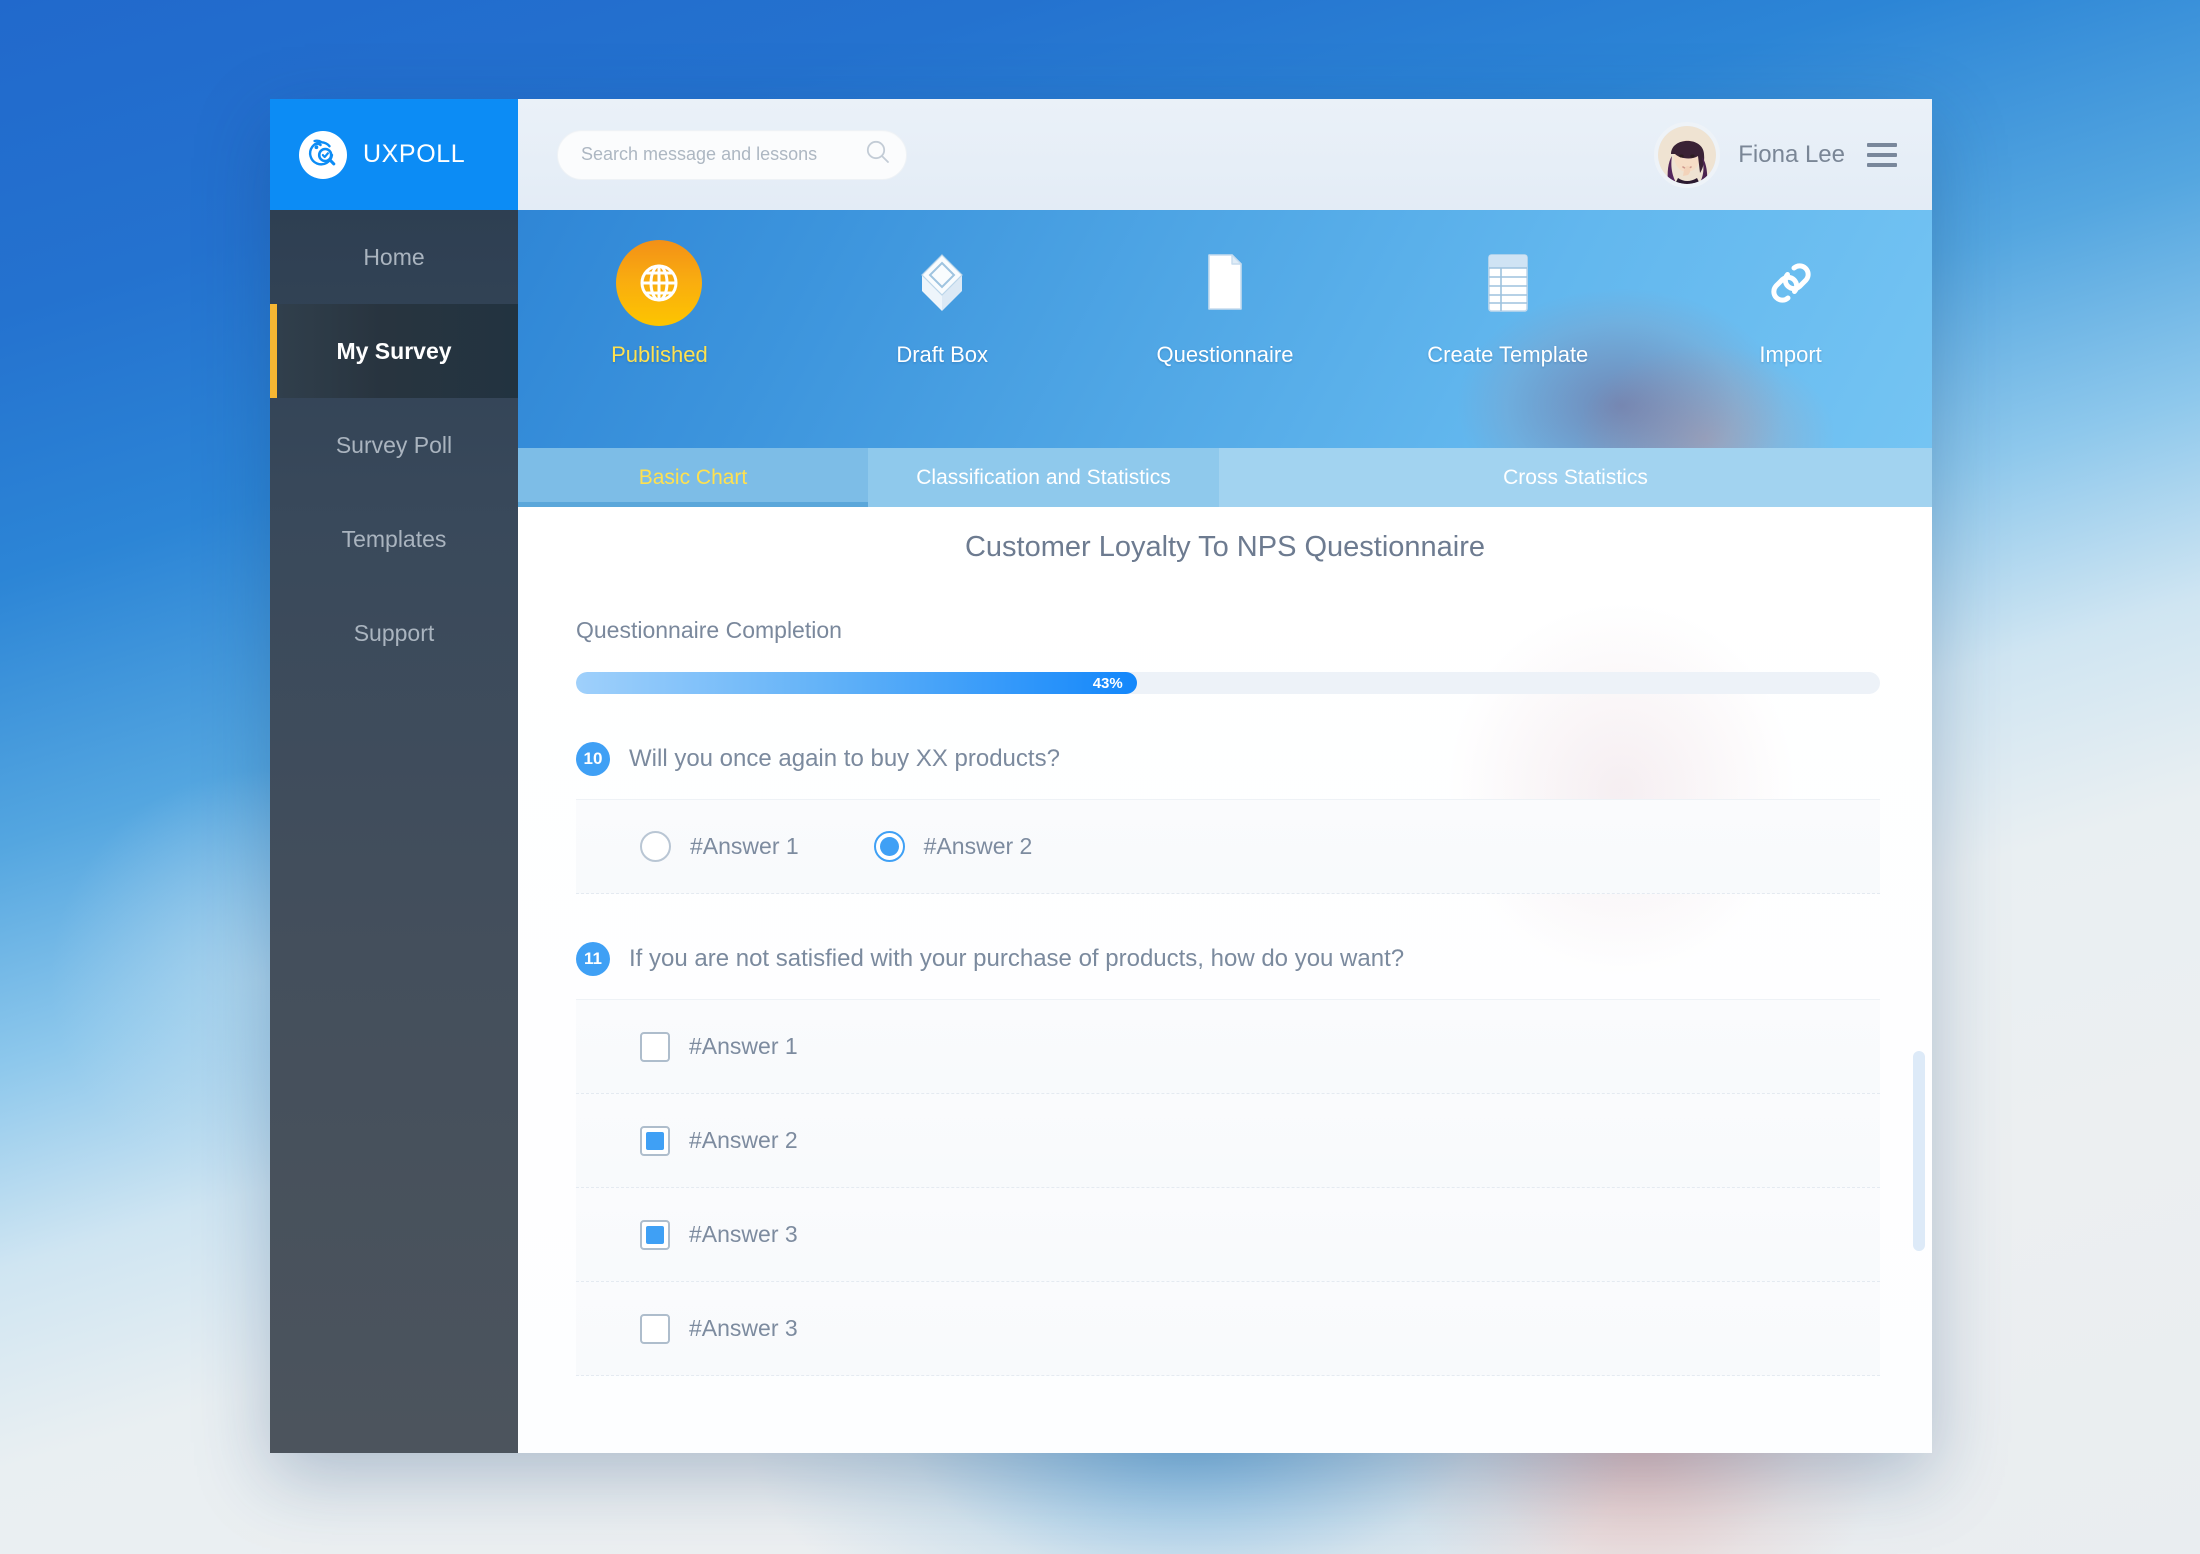  I want to click on icon-nav-questionnaire: Questionnaire, so click(1225, 329).